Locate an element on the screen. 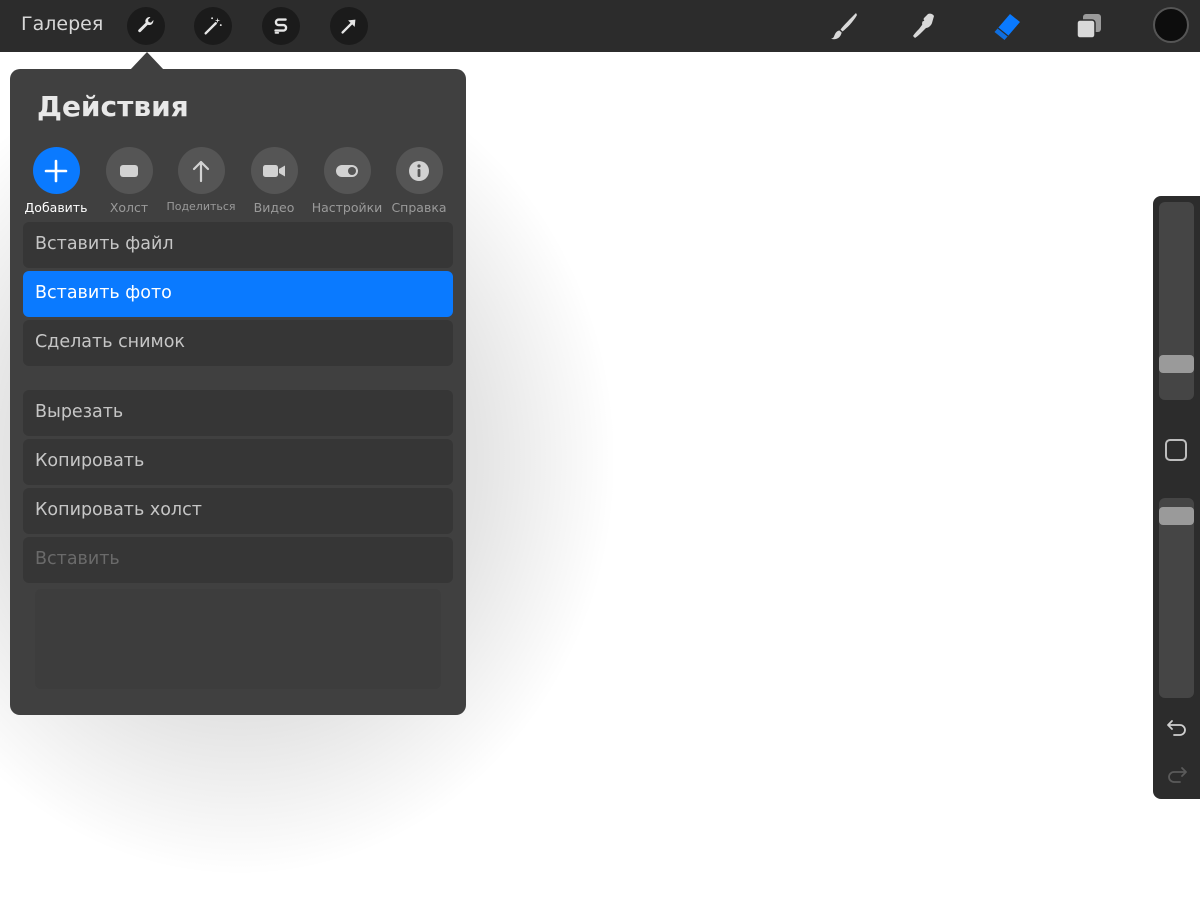  selection-button is located at coordinates (281, 26).